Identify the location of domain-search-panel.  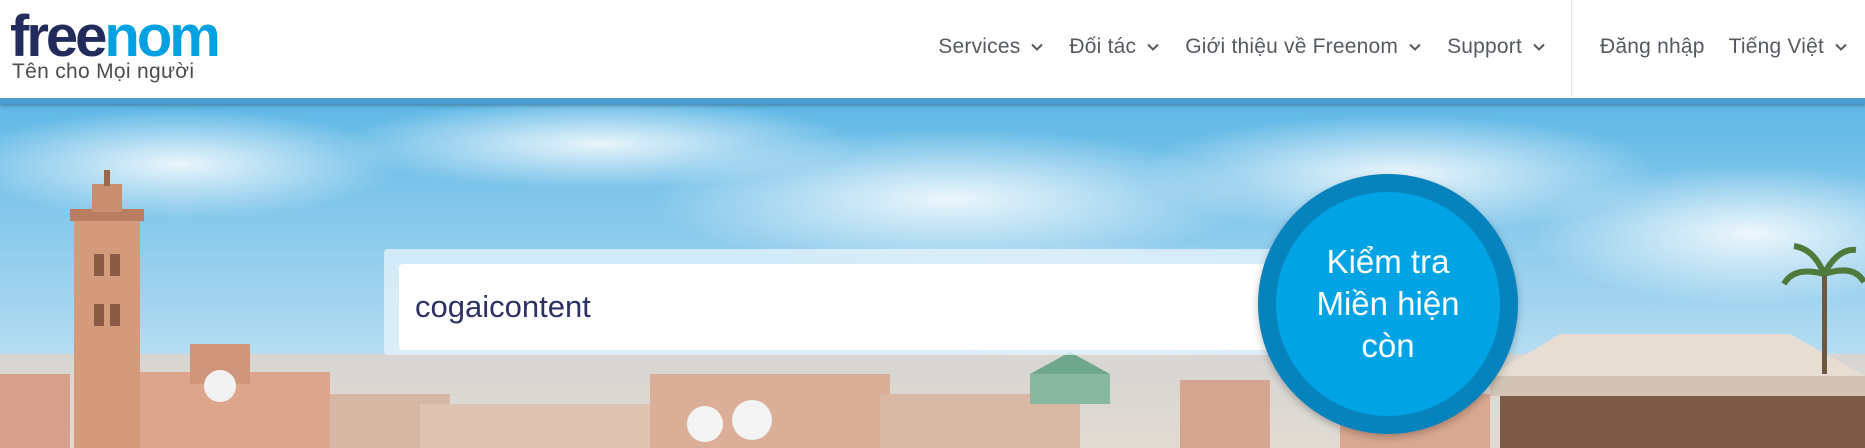
(834, 302).